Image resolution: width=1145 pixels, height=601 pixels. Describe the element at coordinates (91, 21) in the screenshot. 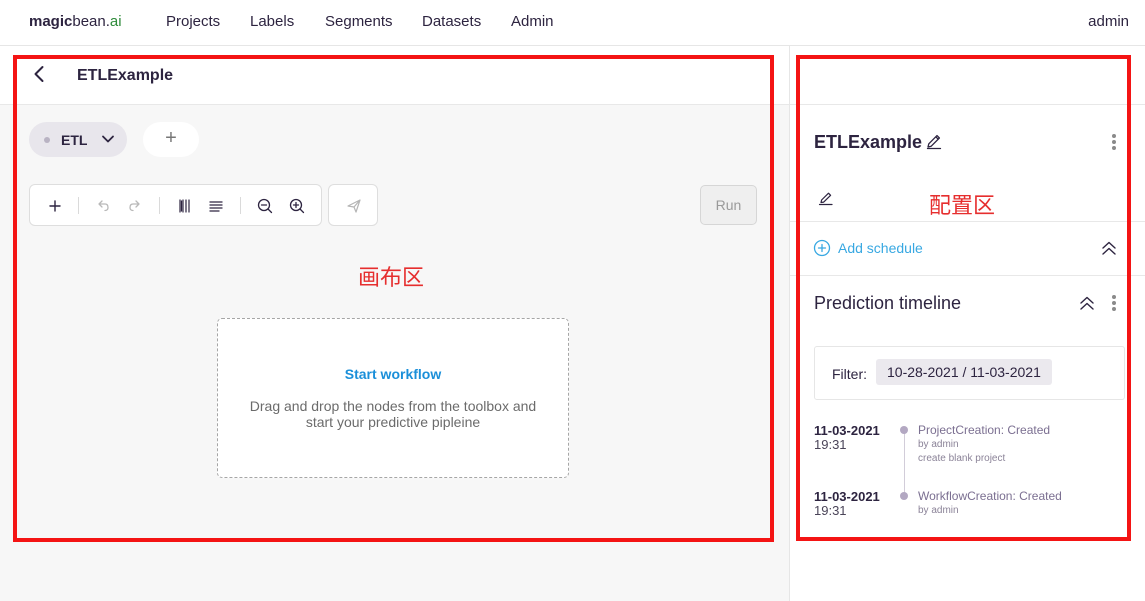

I see `brand-logo-mid: bean.` at that location.